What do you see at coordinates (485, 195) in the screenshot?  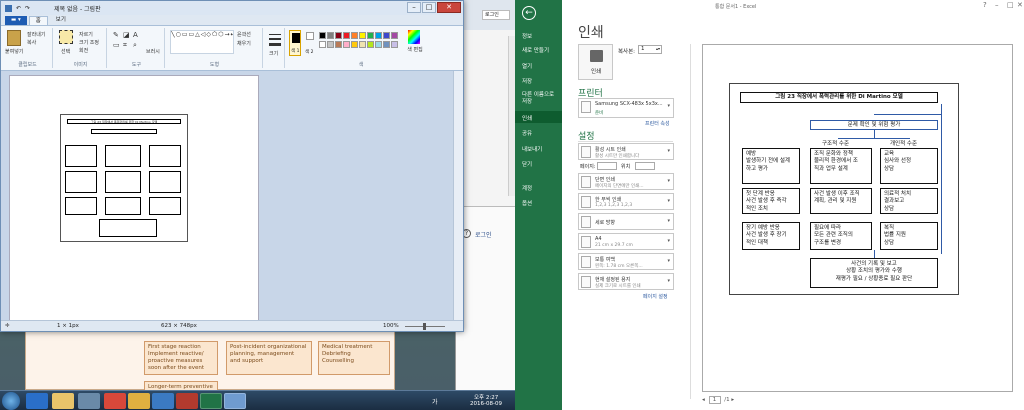 I see `background-browser-window: 로그인 ? 로그인` at bounding box center [485, 195].